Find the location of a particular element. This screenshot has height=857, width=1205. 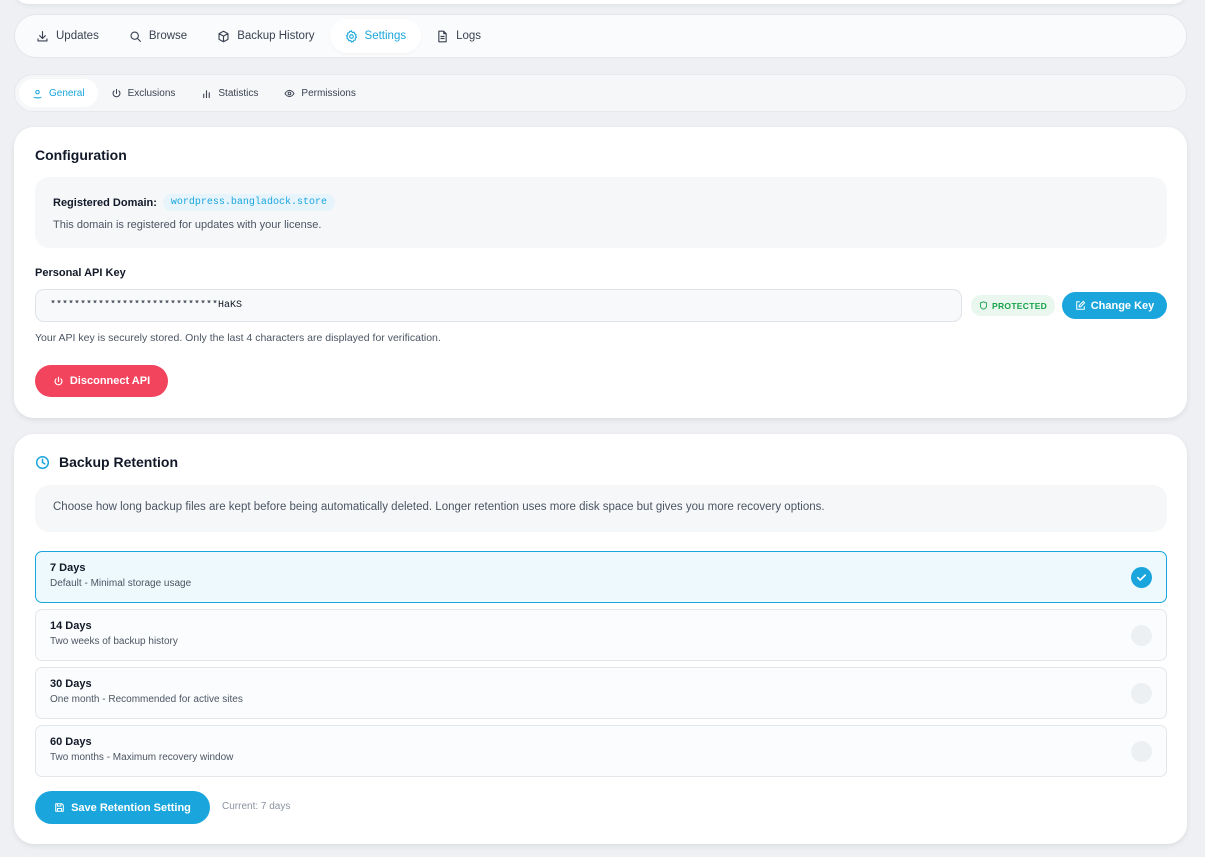

save-retention-button: Save Retention Setting is located at coordinates (122, 807).